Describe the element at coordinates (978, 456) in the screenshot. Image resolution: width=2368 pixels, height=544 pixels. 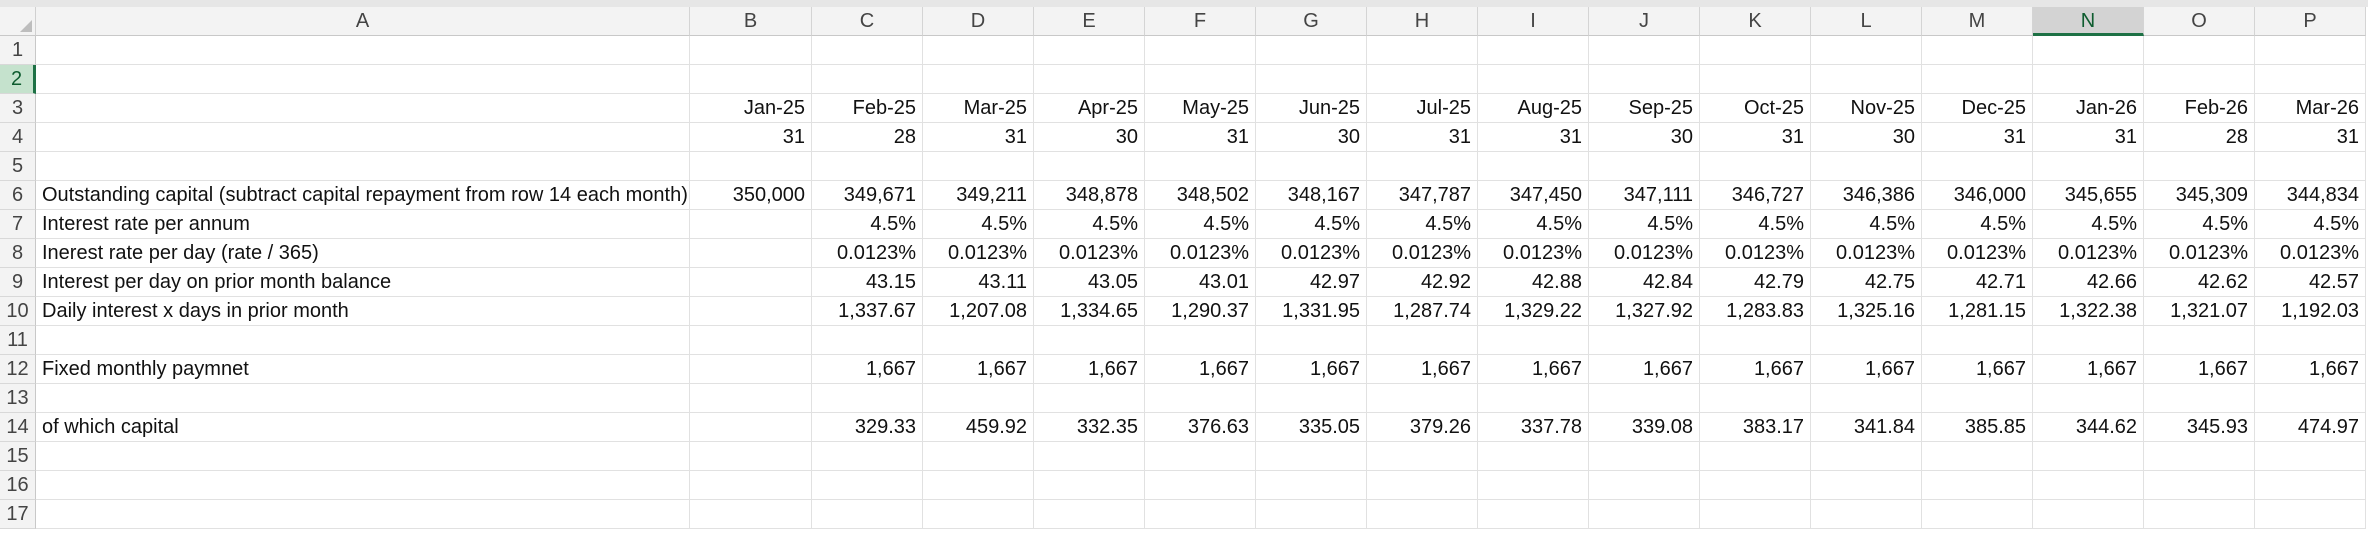
I see `cell-d15` at that location.